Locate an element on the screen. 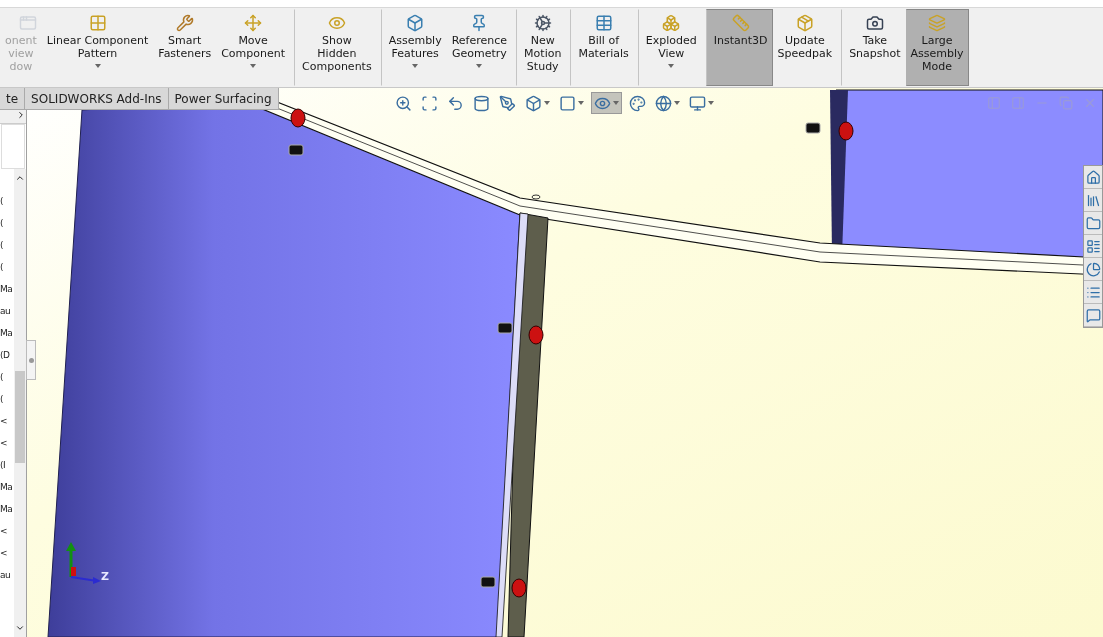 The height and width of the screenshot is (637, 1103). zoom-icon is located at coordinates (403, 103).